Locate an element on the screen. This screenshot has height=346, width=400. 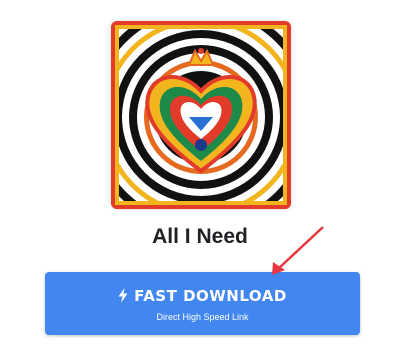
lightning-bolt-icon is located at coordinates (123, 295).